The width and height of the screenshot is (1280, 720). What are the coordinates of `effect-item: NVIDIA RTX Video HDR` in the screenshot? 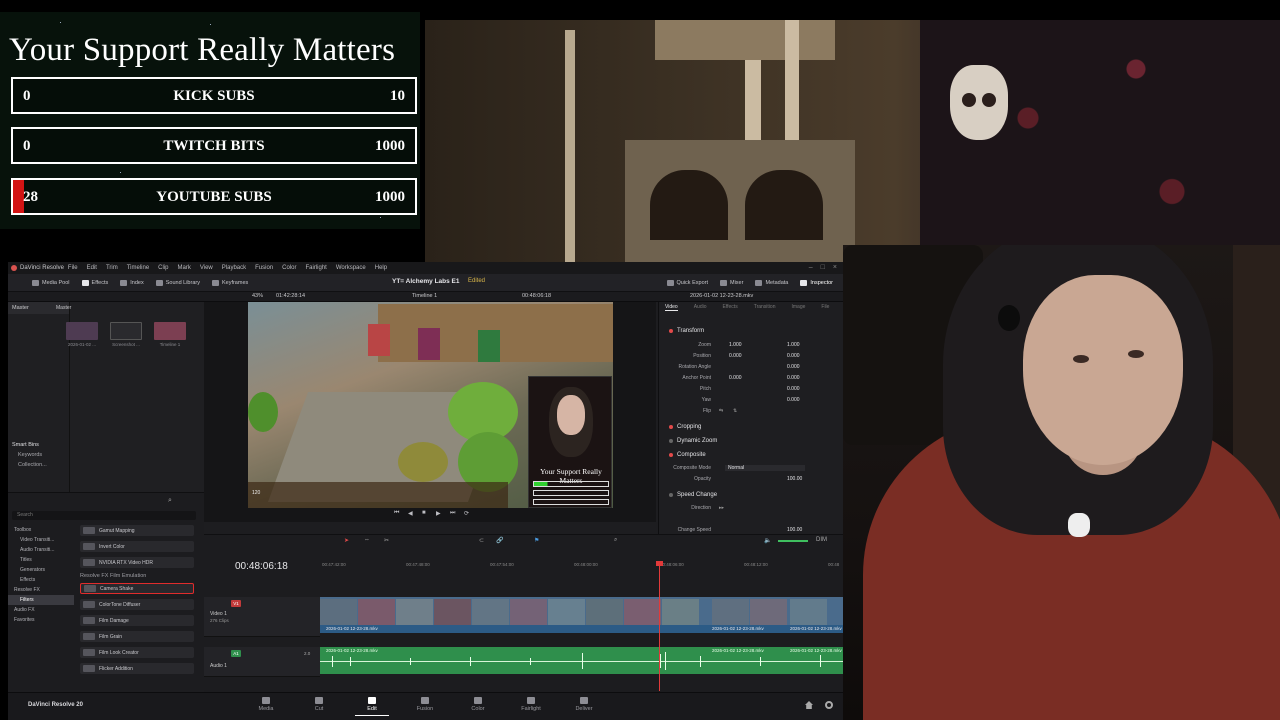 It's located at (137, 562).